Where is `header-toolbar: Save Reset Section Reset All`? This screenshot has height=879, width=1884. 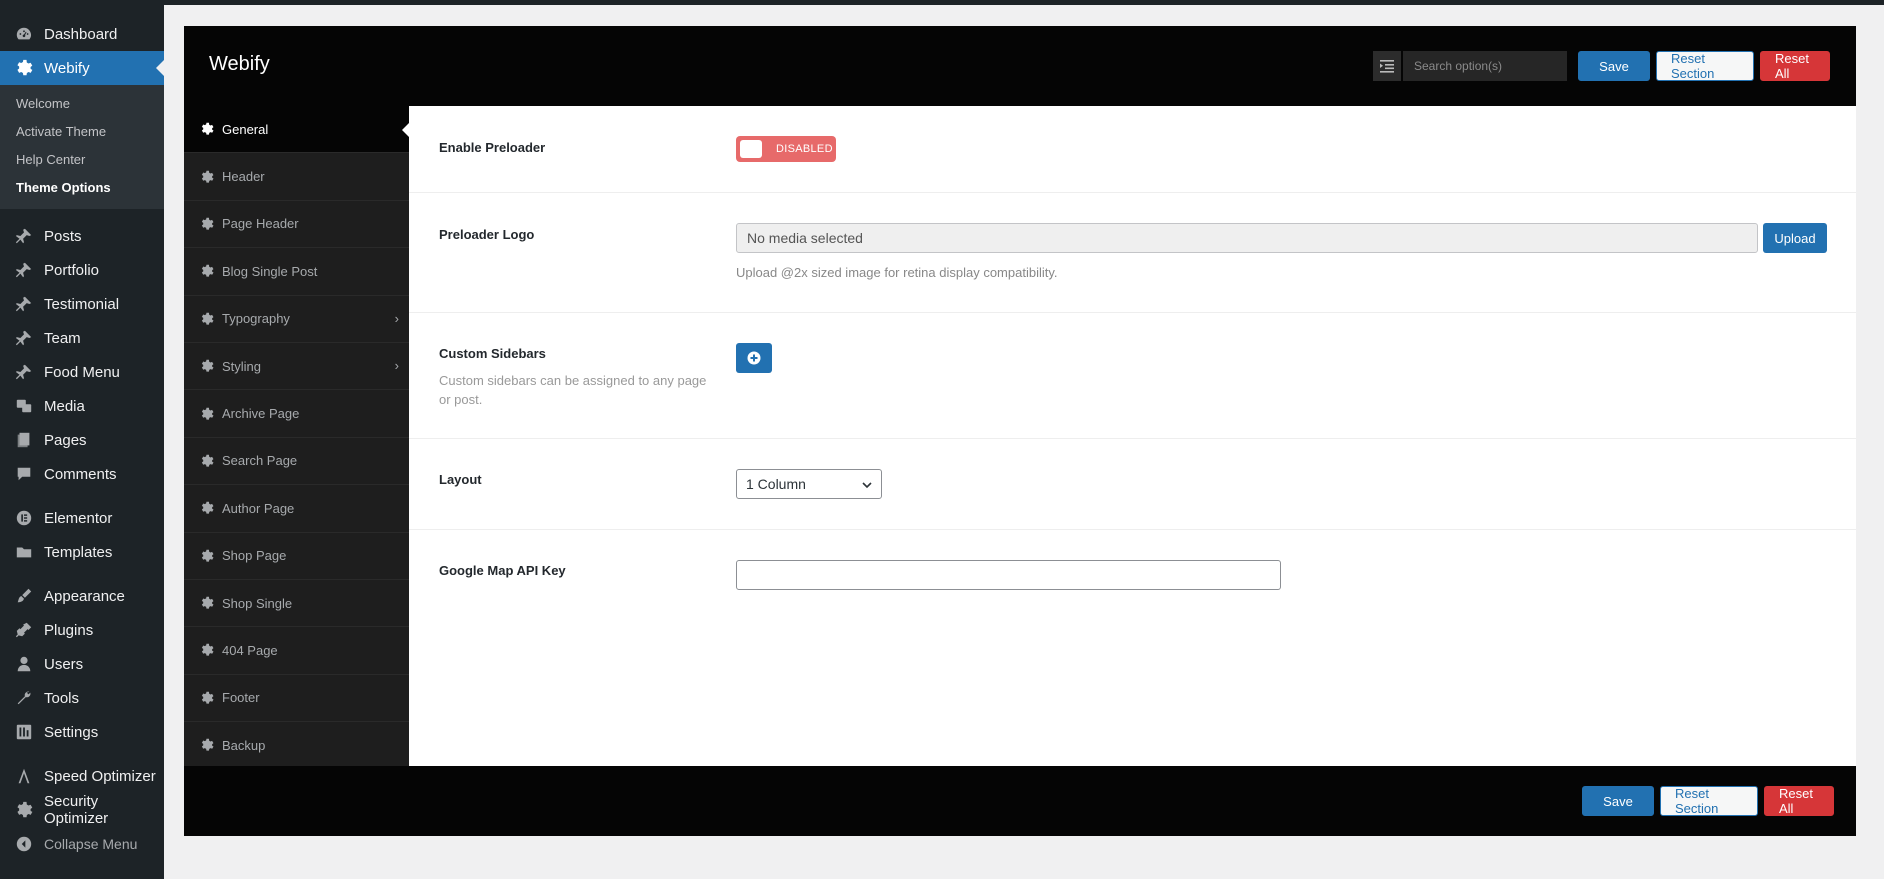
header-toolbar: Save Reset Section Reset All is located at coordinates (1601, 66).